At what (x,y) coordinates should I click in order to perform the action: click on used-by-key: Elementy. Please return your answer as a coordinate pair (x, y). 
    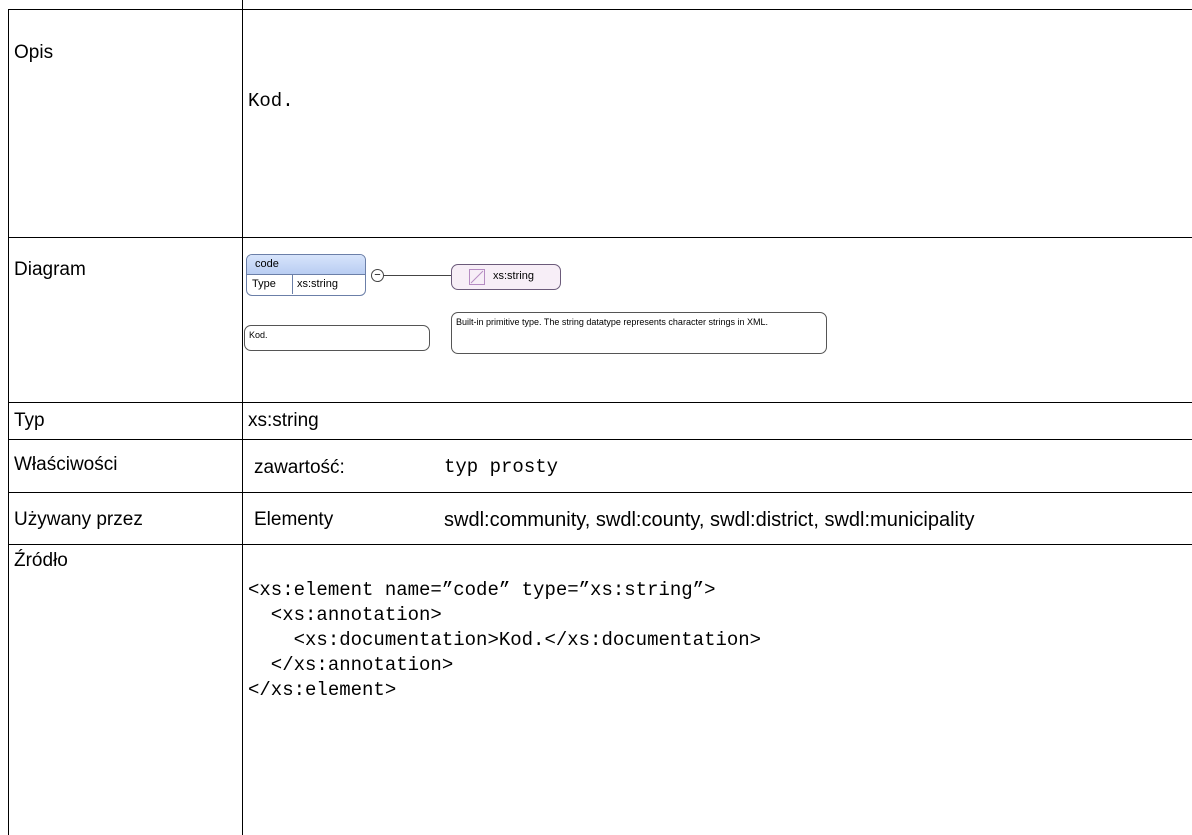
    Looking at the image, I should click on (294, 519).